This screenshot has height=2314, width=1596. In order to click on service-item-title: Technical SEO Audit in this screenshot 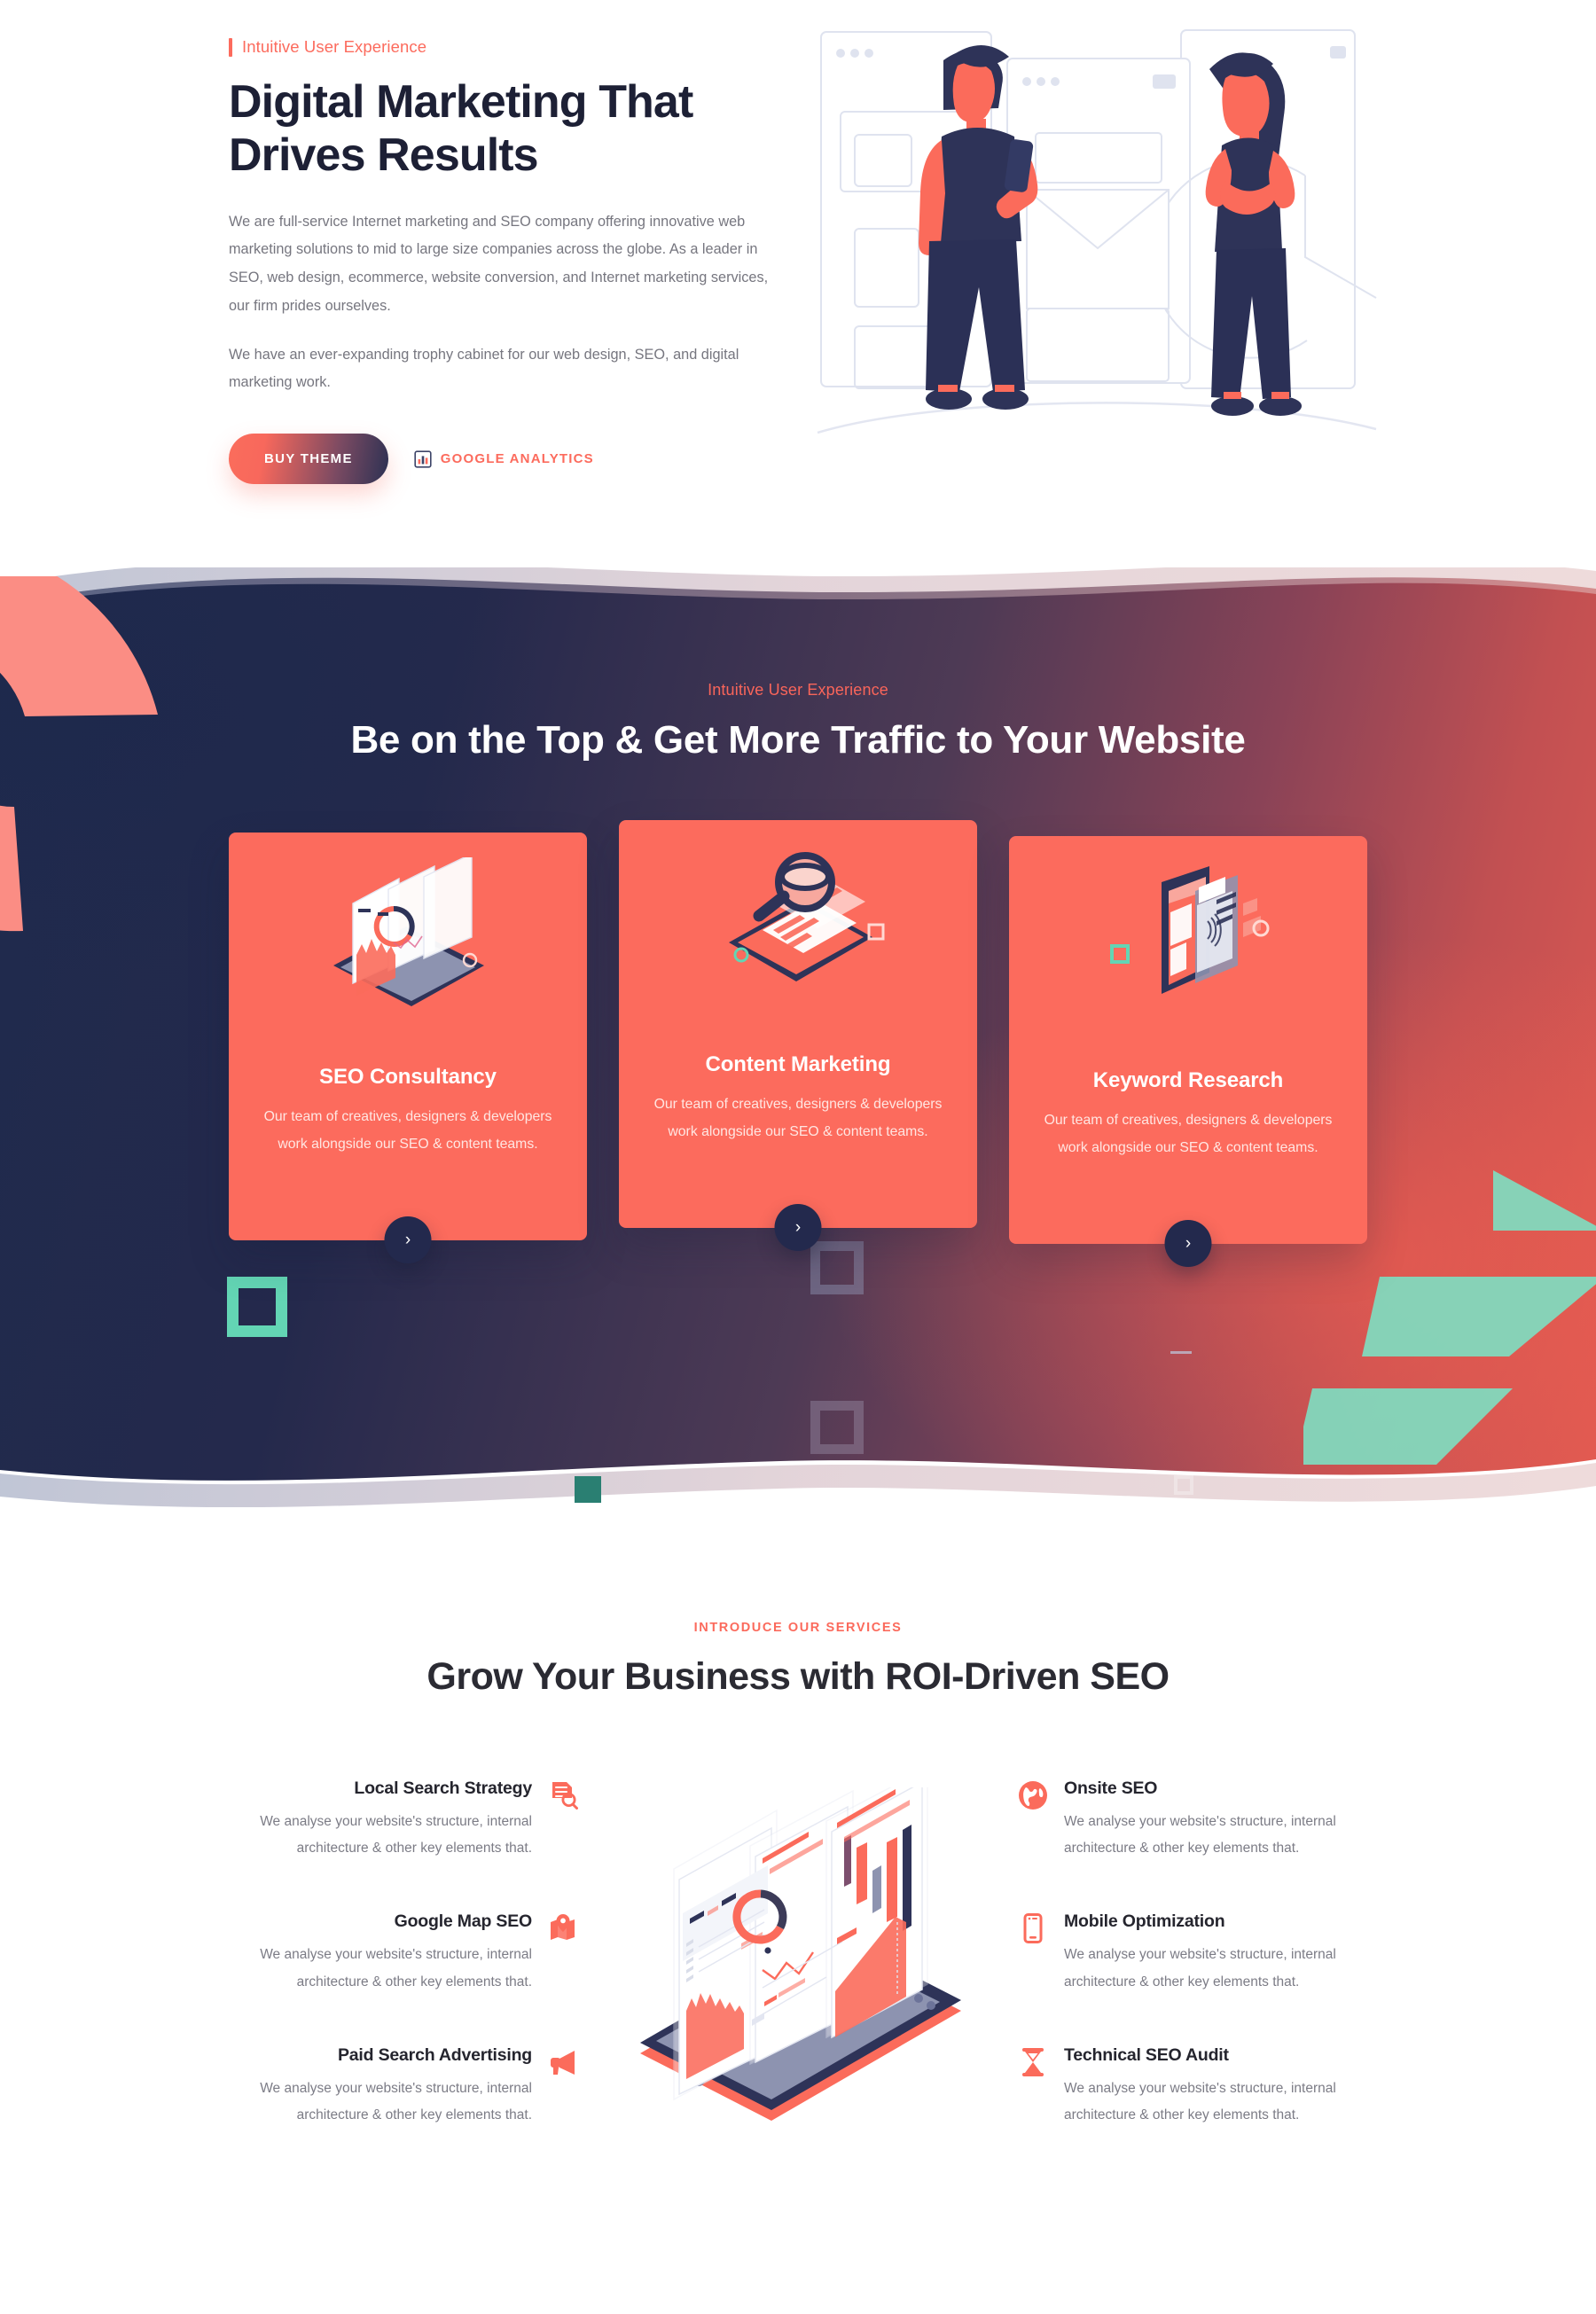, I will do `click(1146, 2054)`.